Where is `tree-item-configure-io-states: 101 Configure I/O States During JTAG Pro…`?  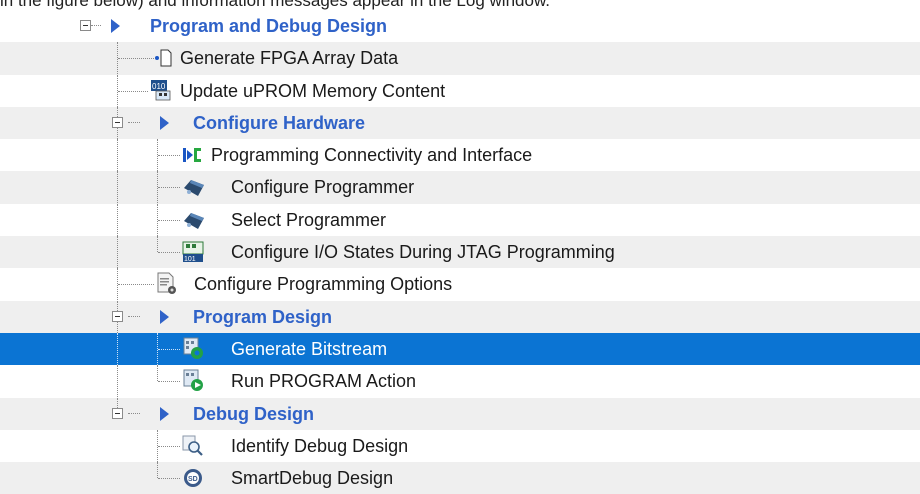
tree-item-configure-io-states: 101 Configure I/O States During JTAG Pro… is located at coordinates (460, 252).